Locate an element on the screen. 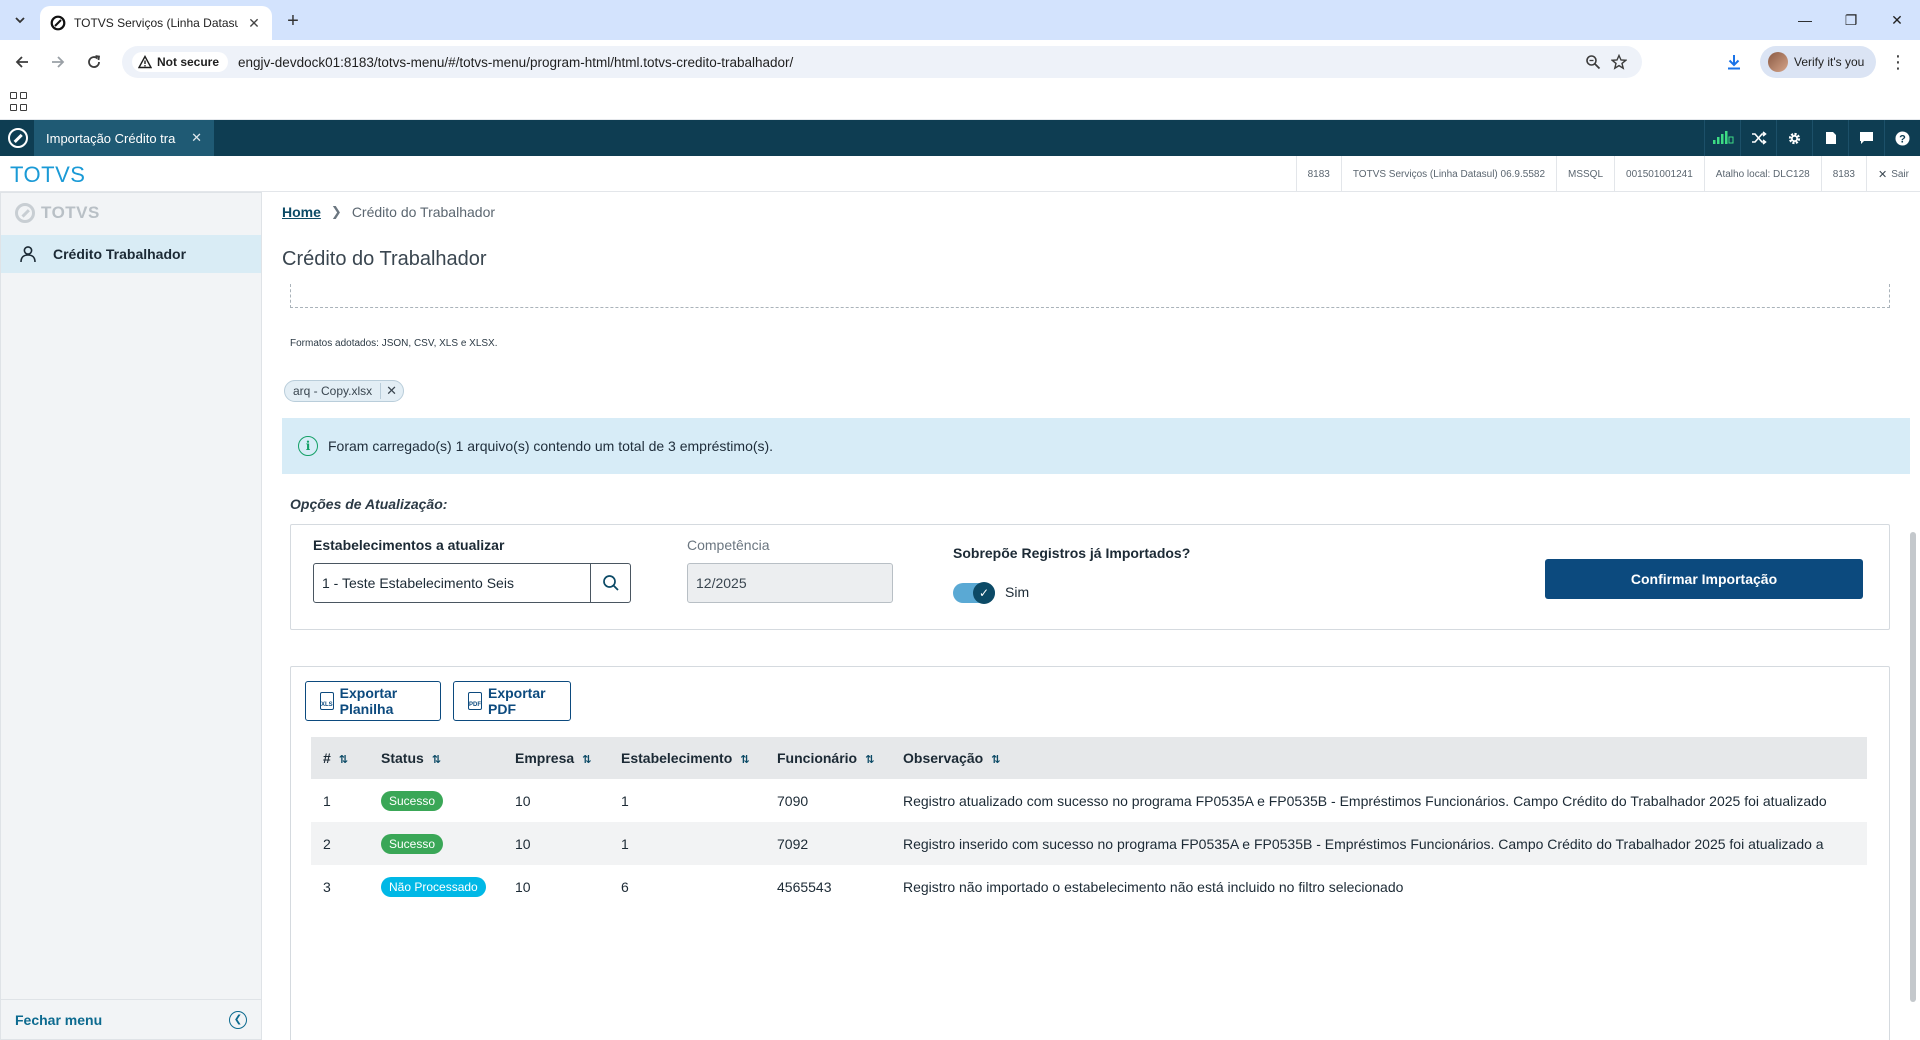 The image size is (1920, 1040). status-company: 001501001241 is located at coordinates (1659, 174).